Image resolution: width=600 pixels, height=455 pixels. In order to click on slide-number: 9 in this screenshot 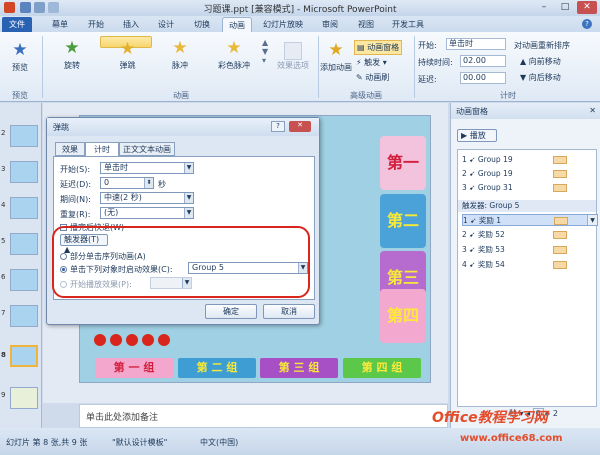, I will do `click(3, 395)`.